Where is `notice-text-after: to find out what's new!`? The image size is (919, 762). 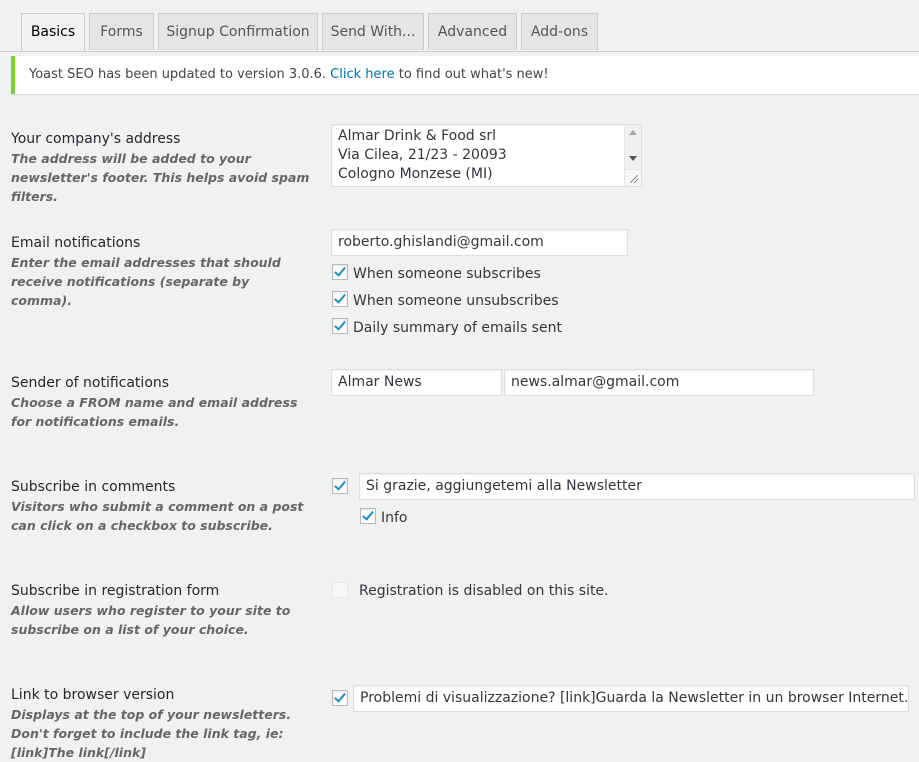
notice-text-after: to find out what's new! is located at coordinates (473, 74).